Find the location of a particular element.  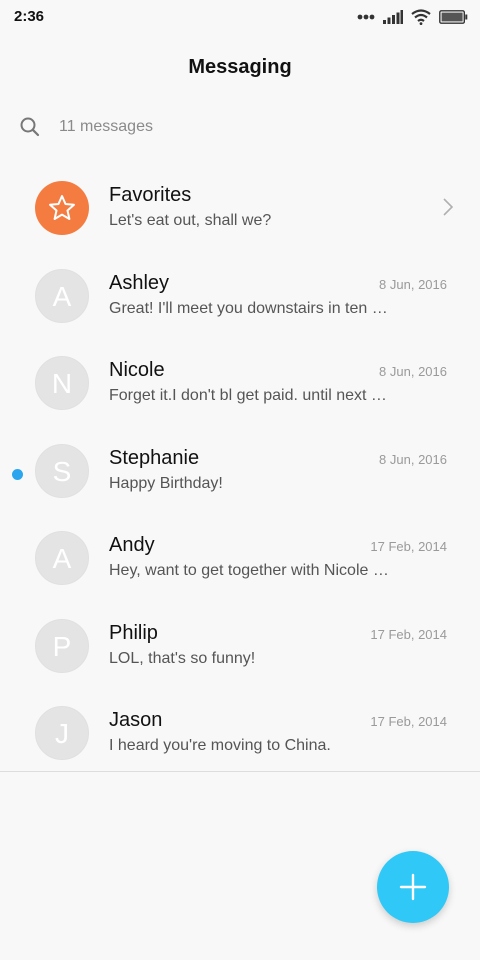

conversation-preview: LOL, that's so funny! is located at coordinates (182, 658).